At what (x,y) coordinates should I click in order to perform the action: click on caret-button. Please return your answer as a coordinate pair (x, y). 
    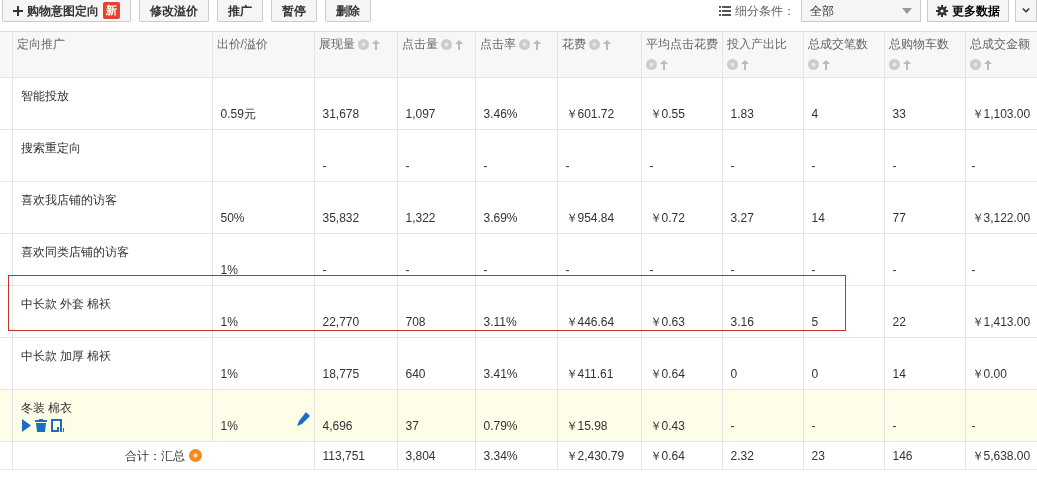
    Looking at the image, I should click on (1026, 11).